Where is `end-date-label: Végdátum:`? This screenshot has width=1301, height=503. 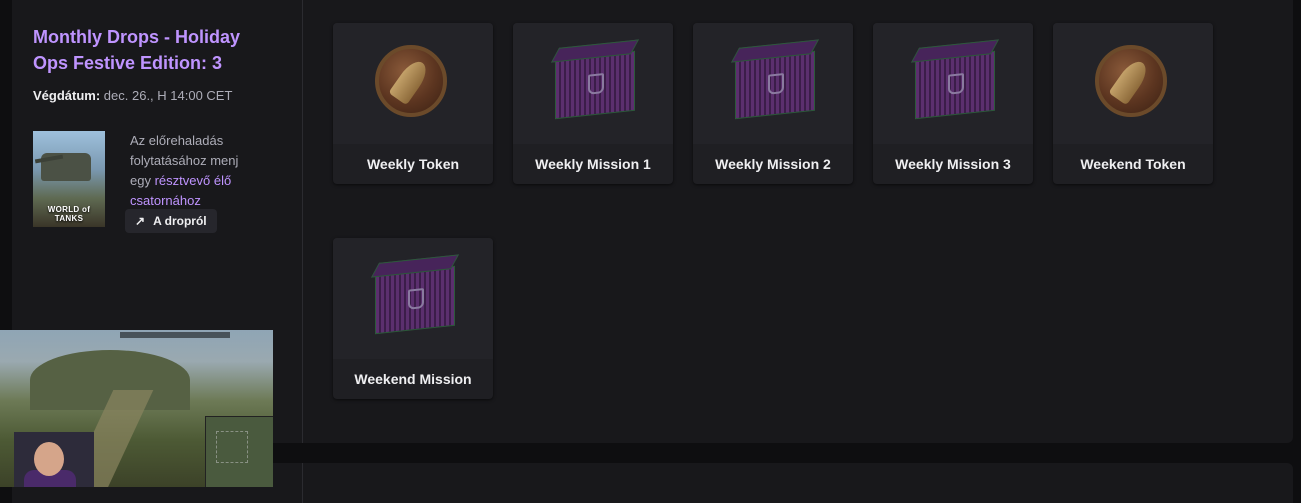 end-date-label: Végdátum: is located at coordinates (67, 95).